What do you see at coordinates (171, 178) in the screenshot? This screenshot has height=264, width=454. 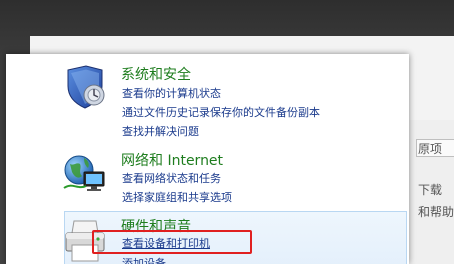 I see `link-network-status-tasks: 查看网络状态和任务` at bounding box center [171, 178].